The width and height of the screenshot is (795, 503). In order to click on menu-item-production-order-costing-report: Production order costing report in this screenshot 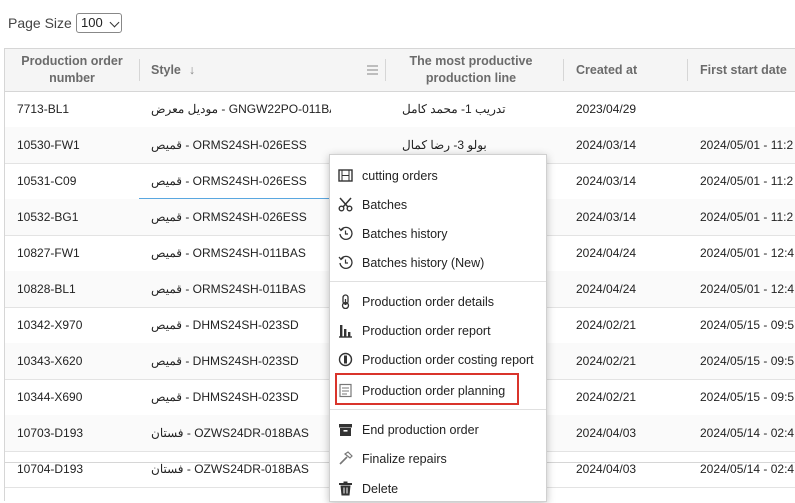, I will do `click(438, 359)`.